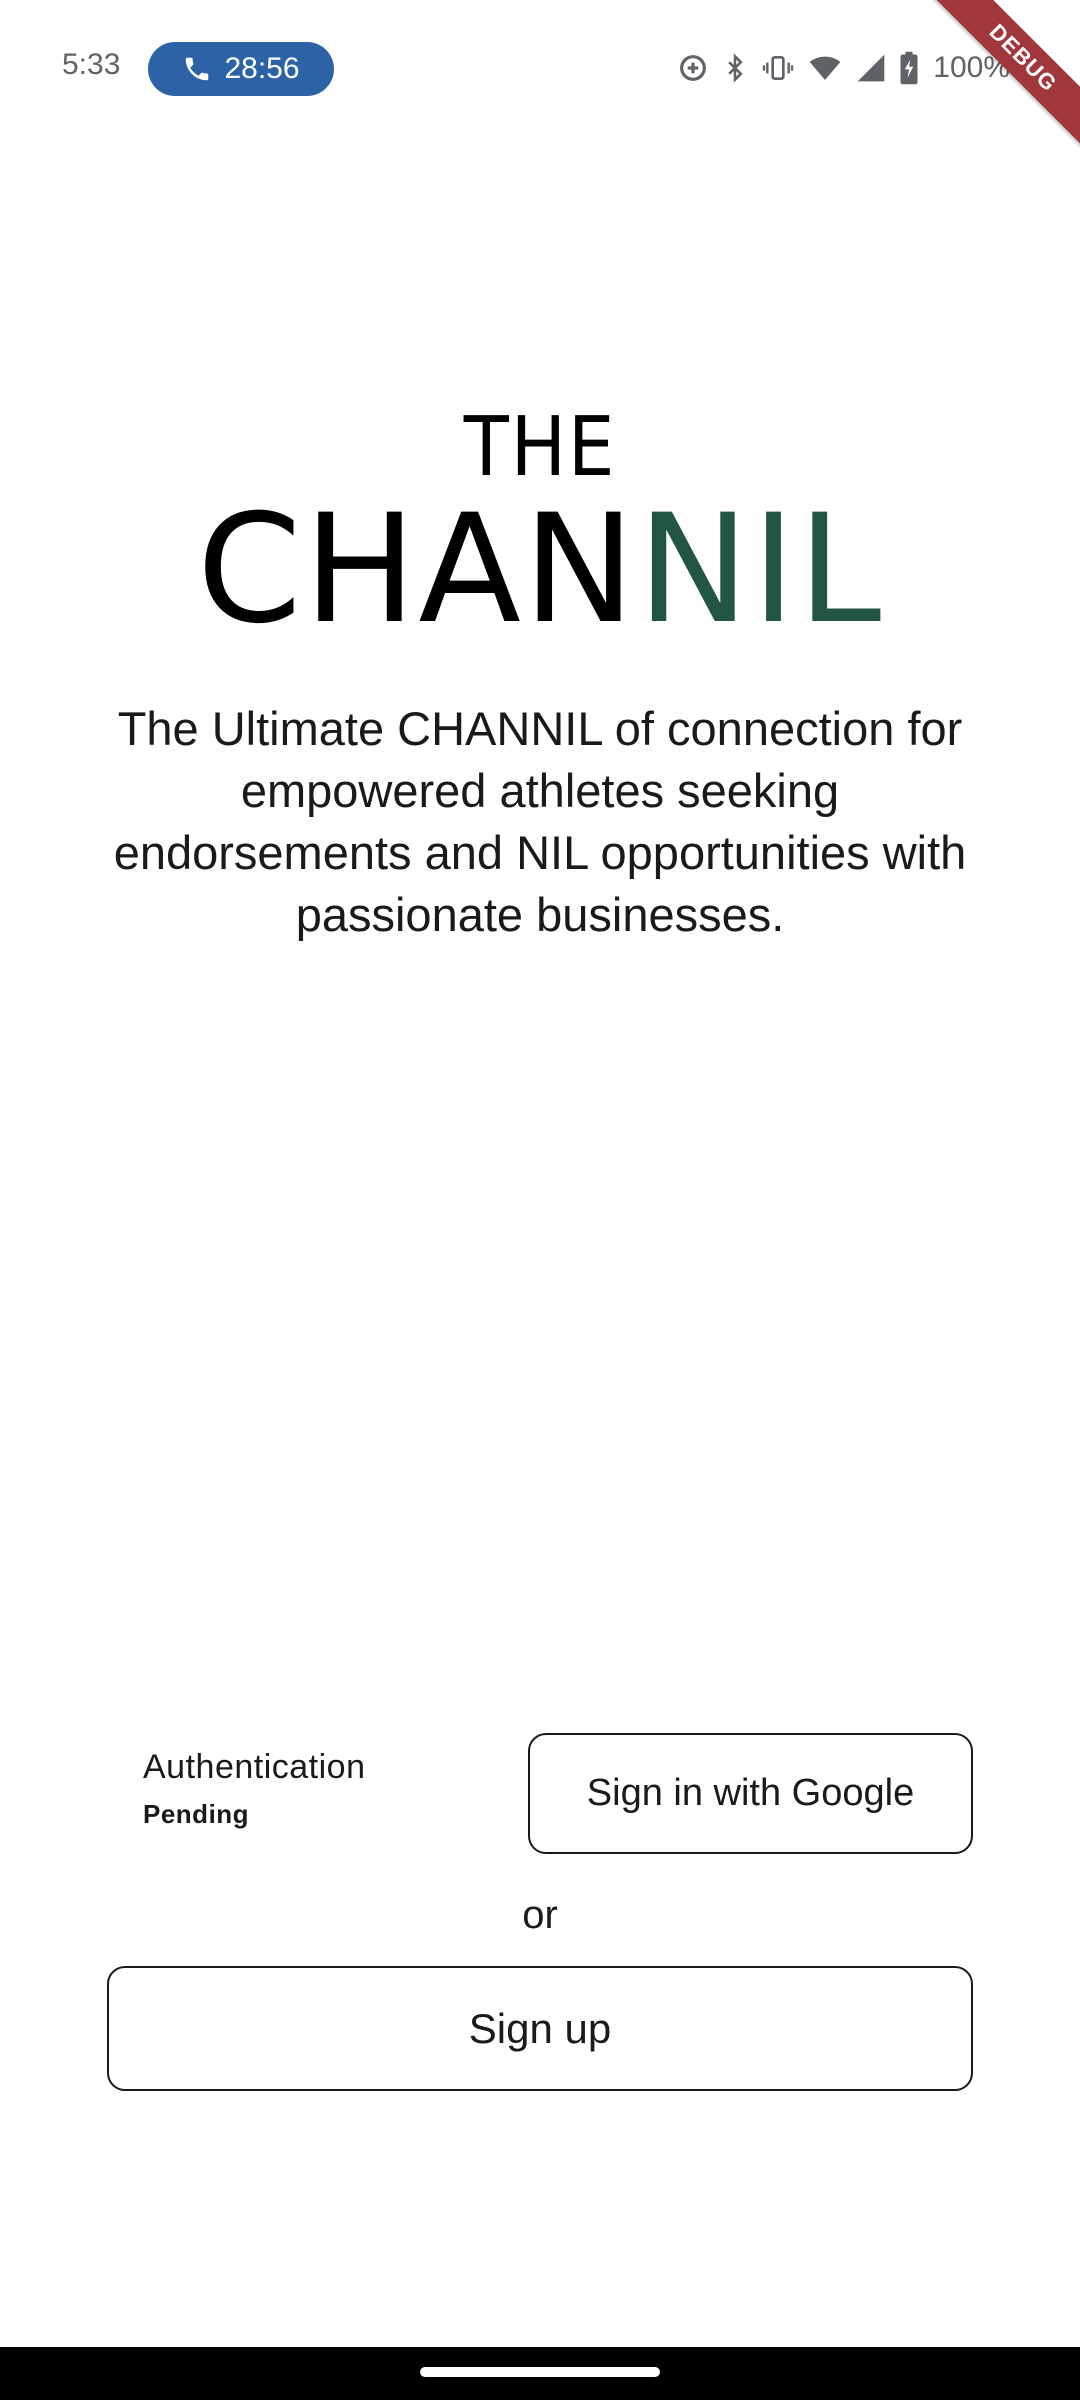 The width and height of the screenshot is (1080, 2400). What do you see at coordinates (693, 68) in the screenshot?
I see `data-saver-icon` at bounding box center [693, 68].